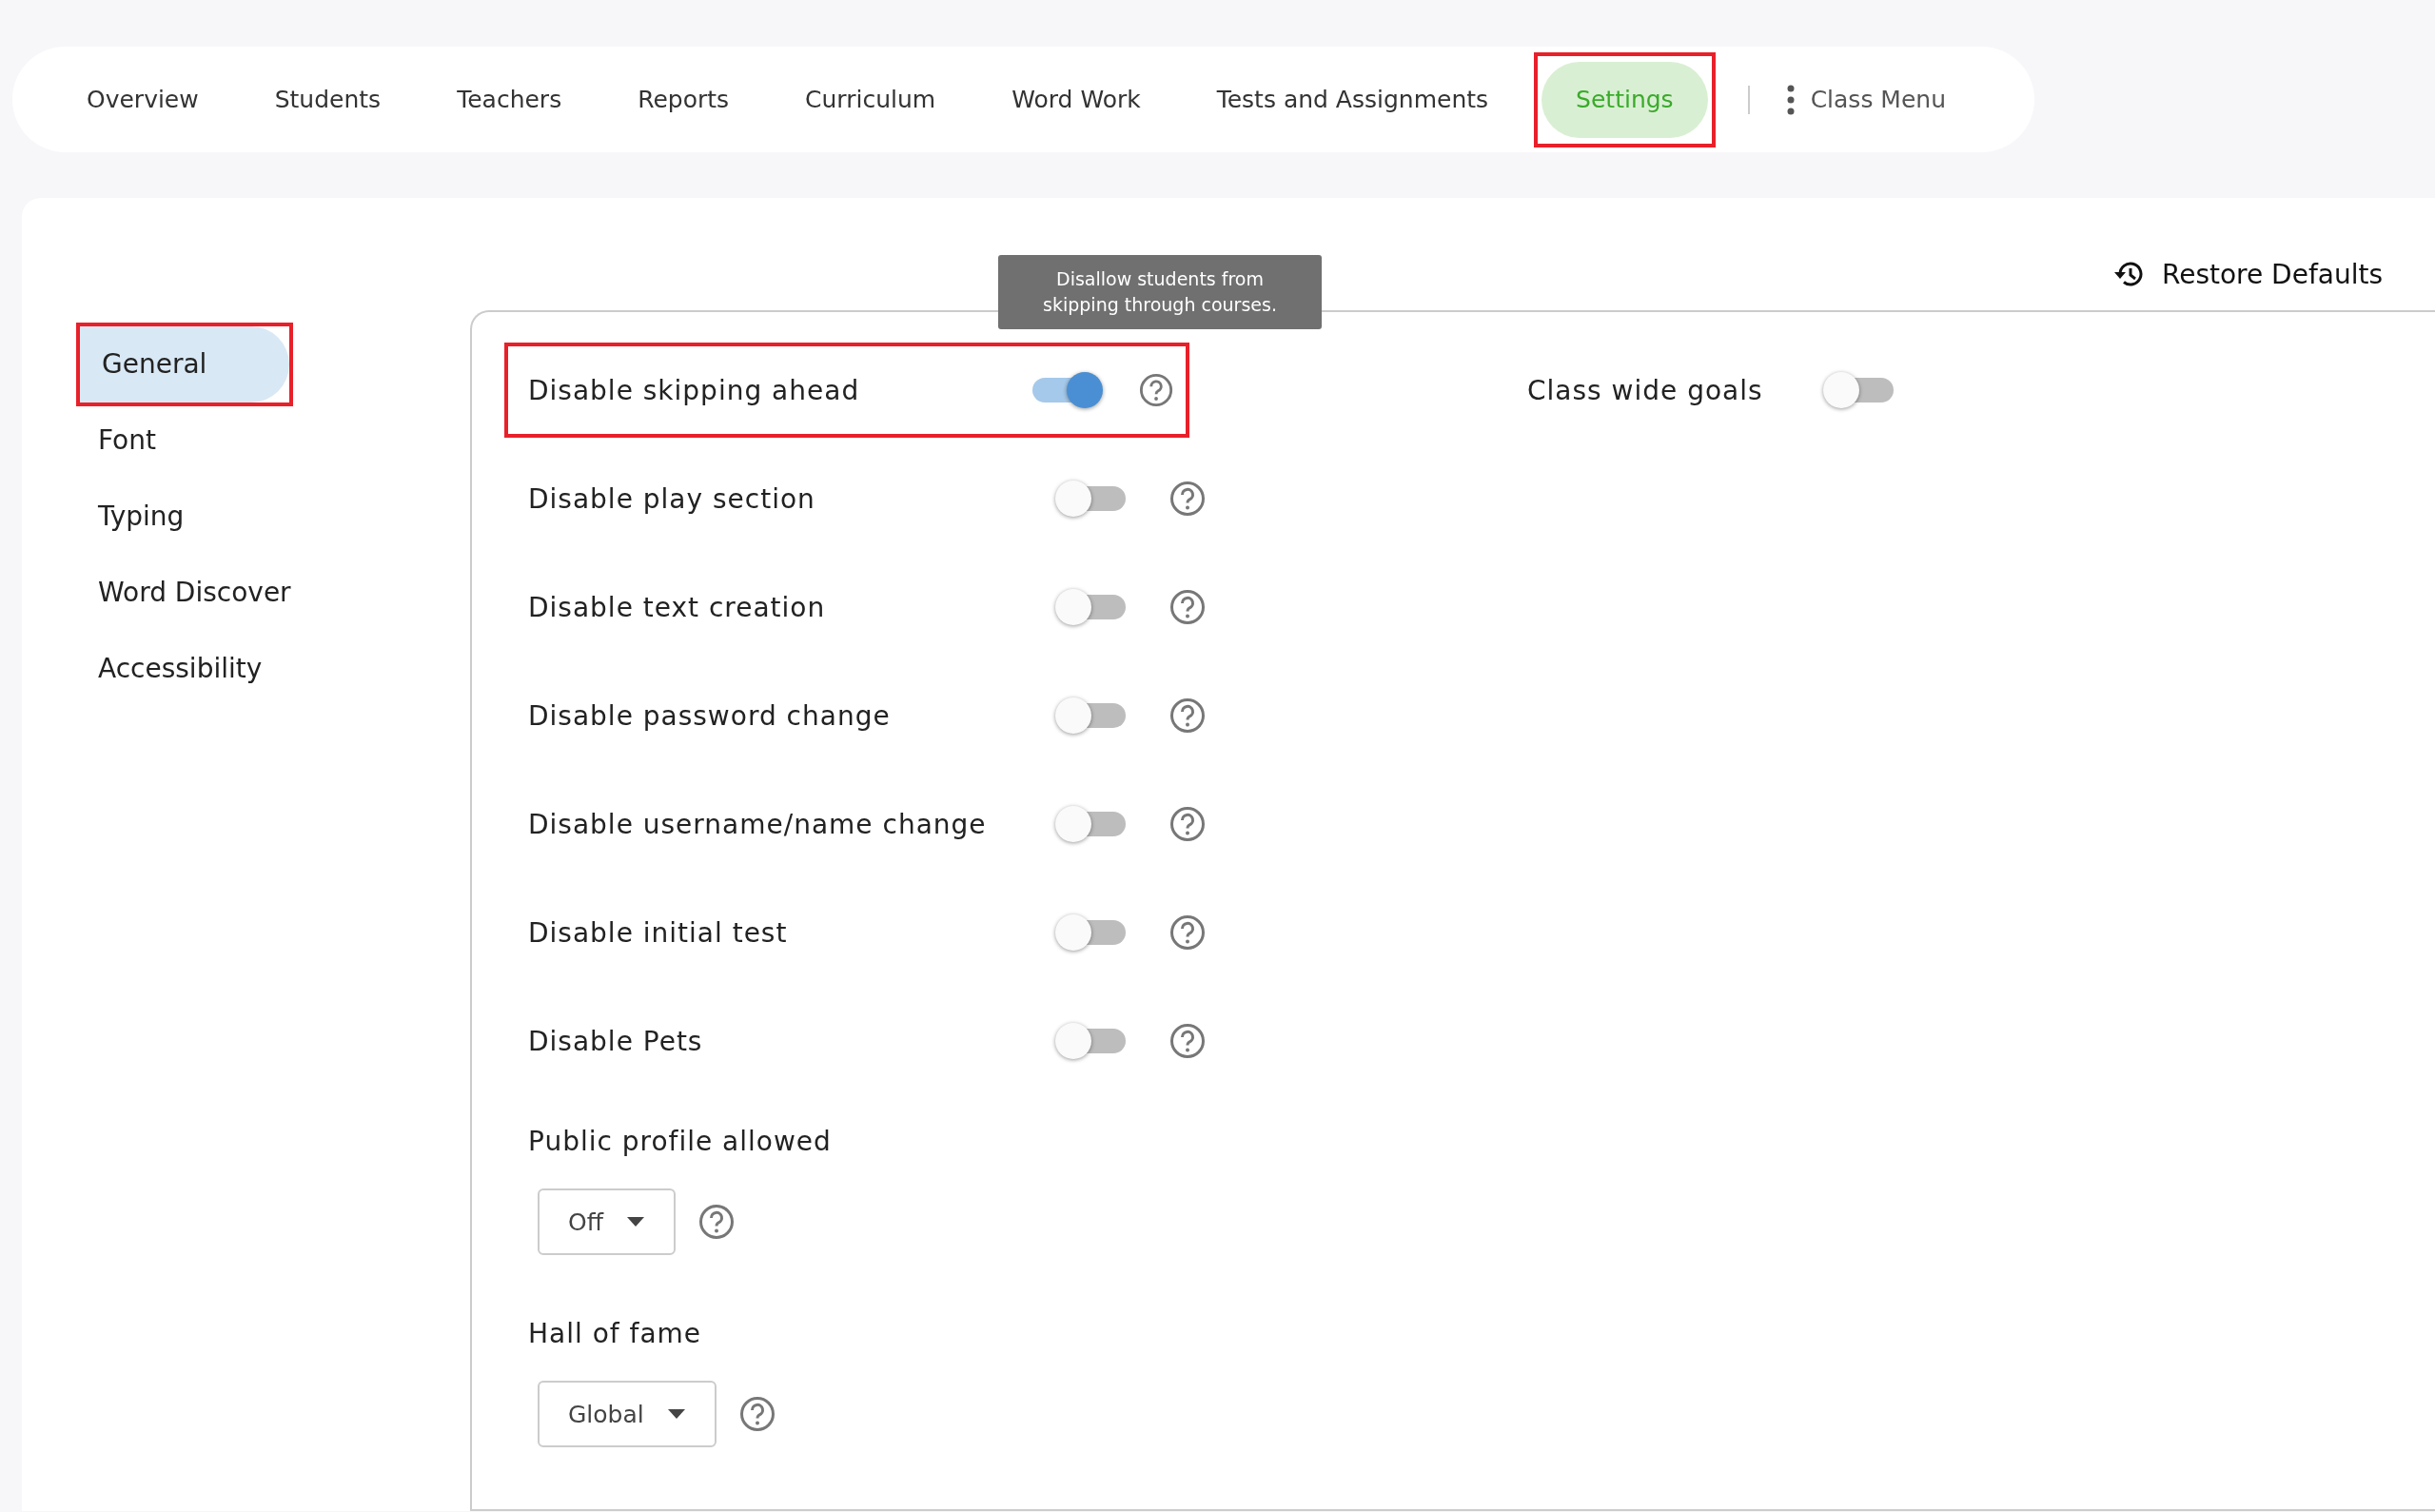  I want to click on nav-tab: Overview, so click(143, 99).